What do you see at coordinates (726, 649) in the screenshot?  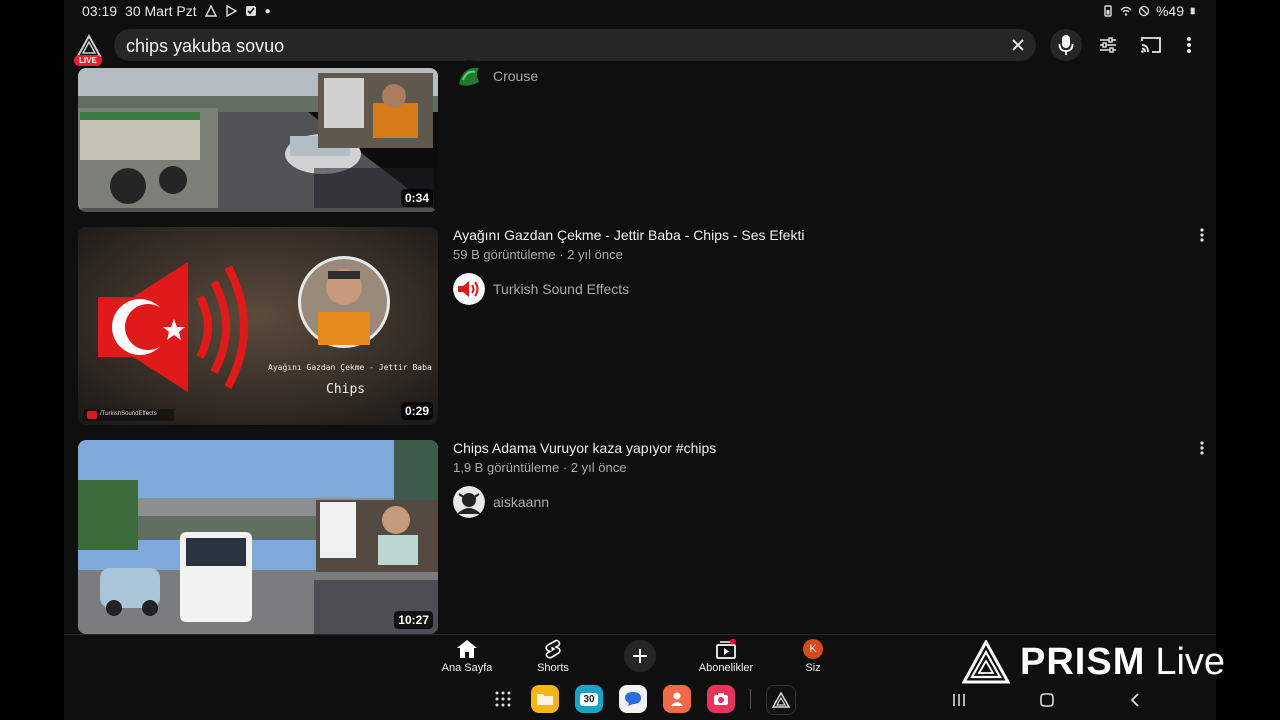 I see `subscriptions-icon` at bounding box center [726, 649].